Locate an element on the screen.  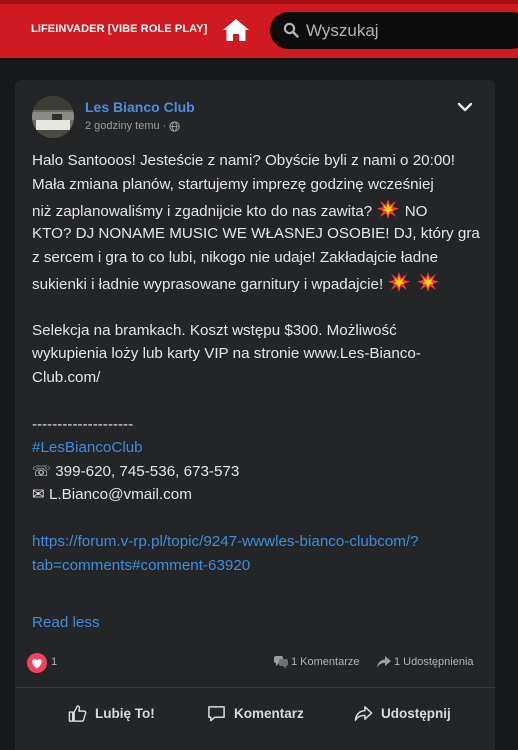
like-button: Lubię To! is located at coordinates (111, 713).